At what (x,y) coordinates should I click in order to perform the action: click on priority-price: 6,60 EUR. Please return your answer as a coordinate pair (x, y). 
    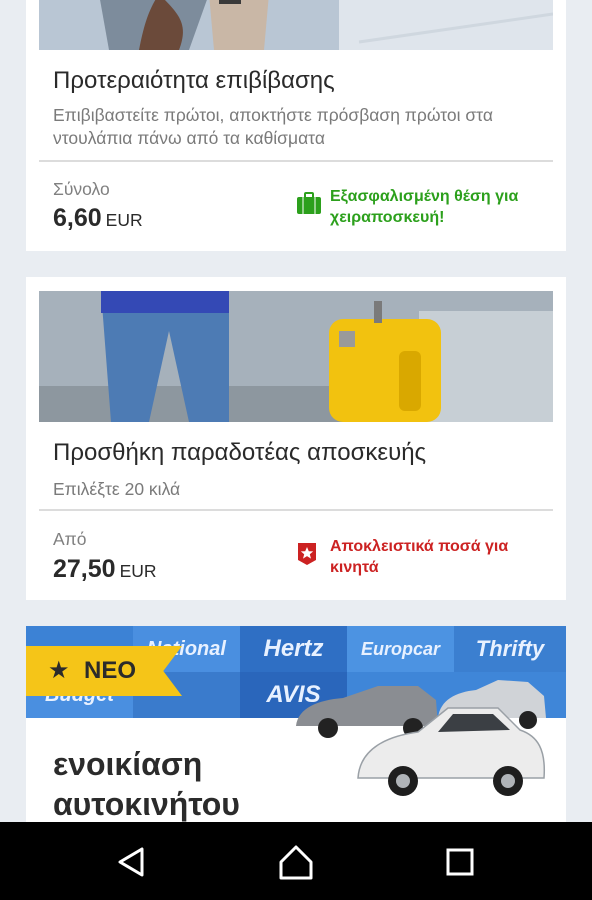
    Looking at the image, I should click on (98, 218).